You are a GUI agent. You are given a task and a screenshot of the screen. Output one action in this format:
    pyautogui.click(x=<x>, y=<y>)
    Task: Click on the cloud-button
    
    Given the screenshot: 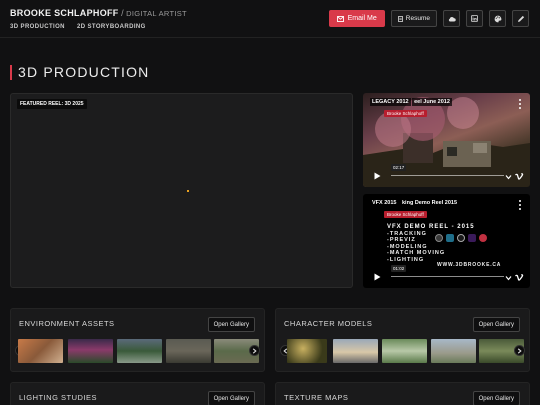 What is the action you would take?
    pyautogui.click(x=451, y=18)
    